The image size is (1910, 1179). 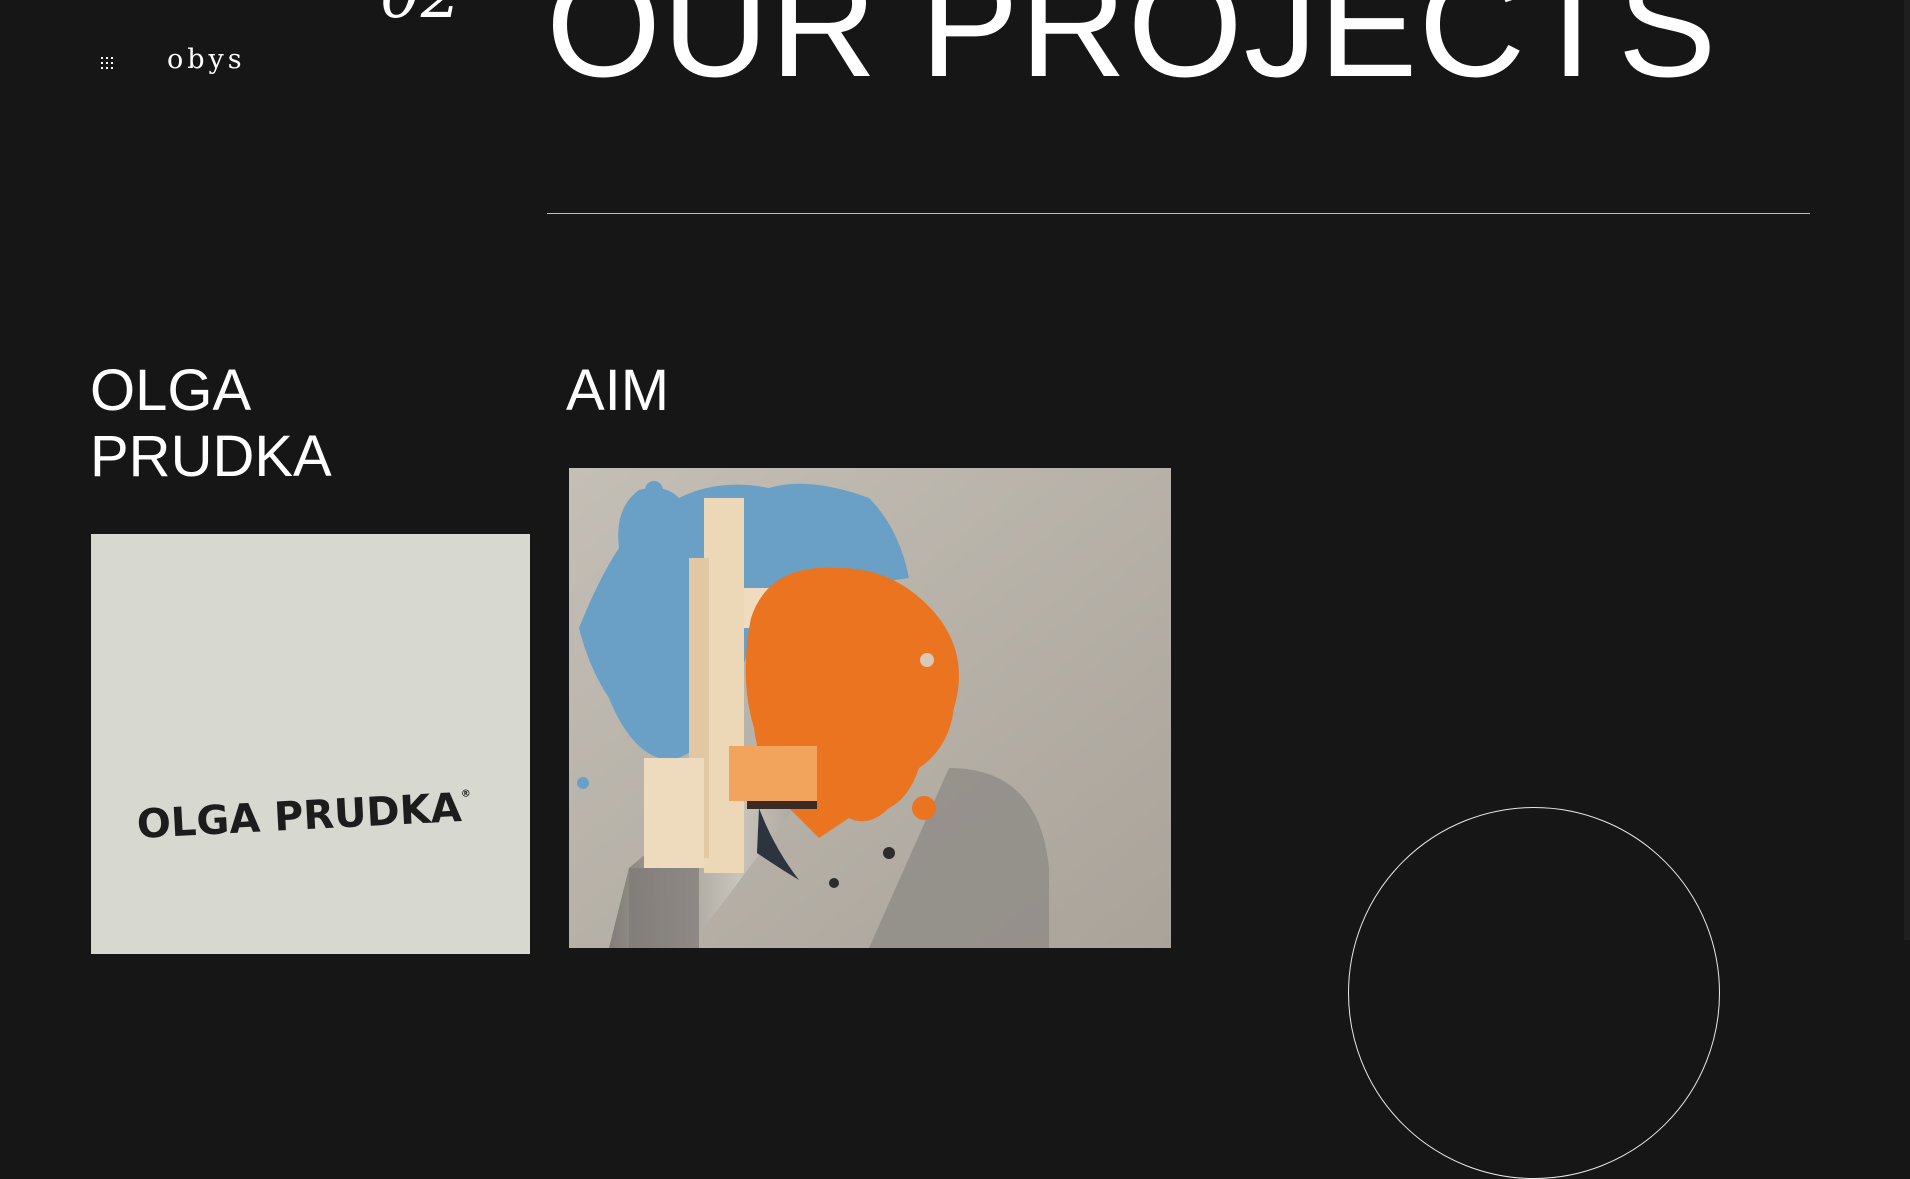 I want to click on project-title-olga-prudka: OLGA PRUDKA, so click(x=240, y=424).